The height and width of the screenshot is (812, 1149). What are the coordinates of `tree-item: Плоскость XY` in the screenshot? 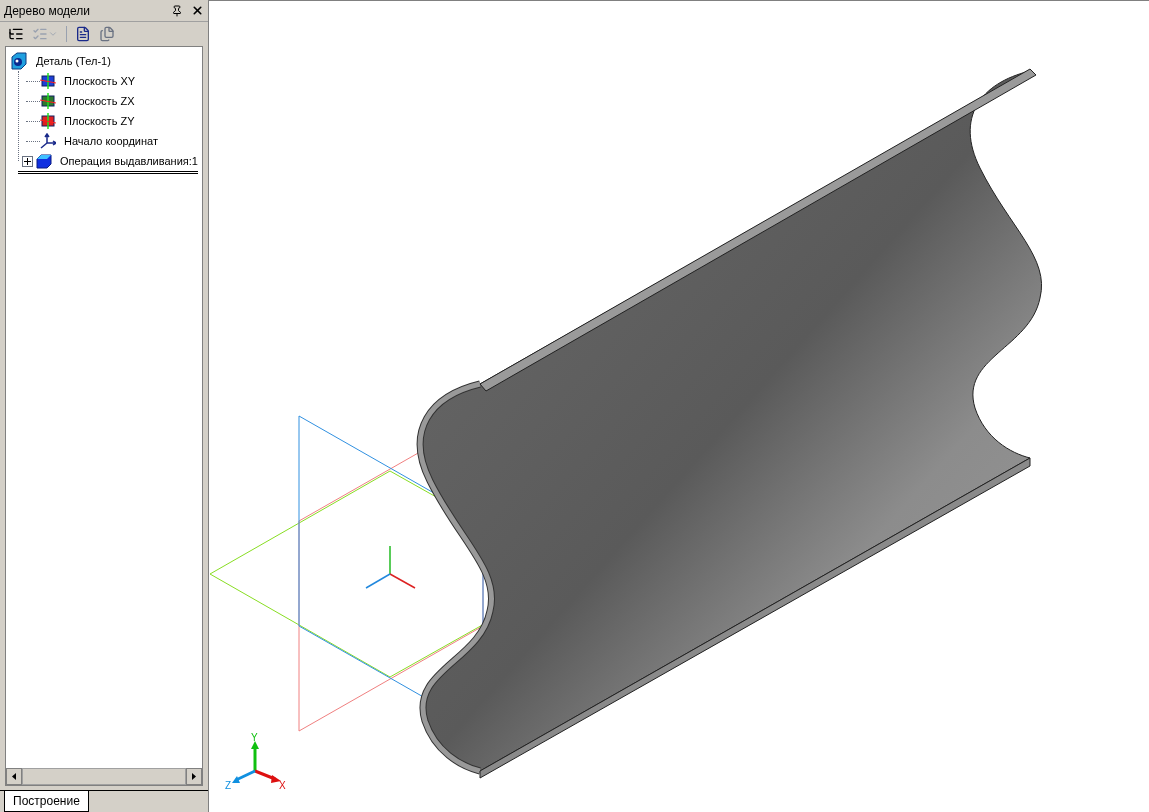 It's located at (100, 81).